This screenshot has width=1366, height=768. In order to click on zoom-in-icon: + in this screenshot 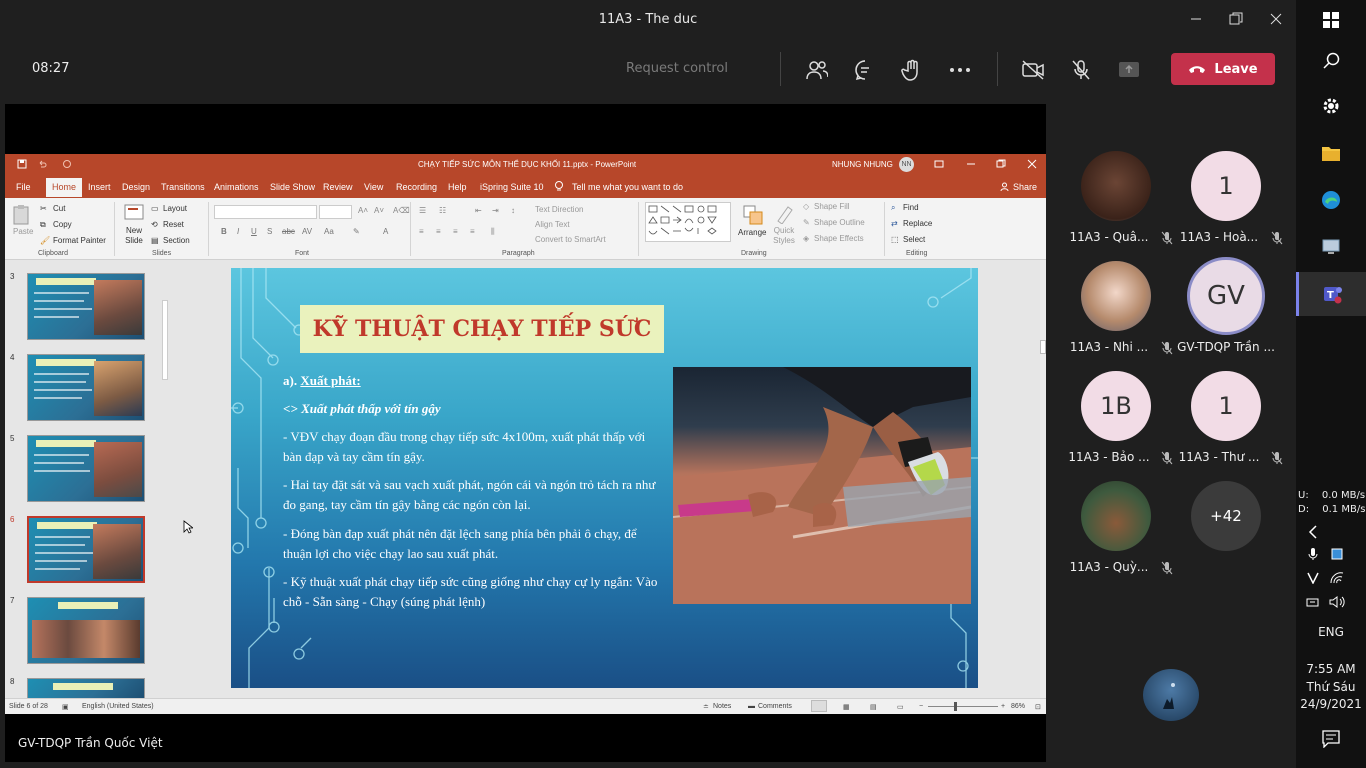, I will do `click(1003, 706)`.